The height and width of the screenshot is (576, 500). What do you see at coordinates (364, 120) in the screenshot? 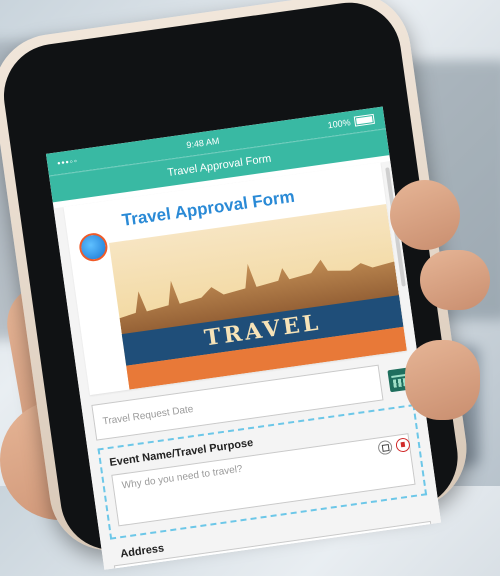
I see `battery-icon` at bounding box center [364, 120].